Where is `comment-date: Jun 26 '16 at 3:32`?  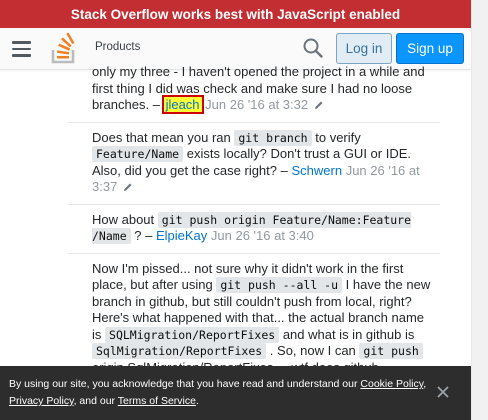
comment-date: Jun 26 '16 at 3:32 is located at coordinates (256, 104).